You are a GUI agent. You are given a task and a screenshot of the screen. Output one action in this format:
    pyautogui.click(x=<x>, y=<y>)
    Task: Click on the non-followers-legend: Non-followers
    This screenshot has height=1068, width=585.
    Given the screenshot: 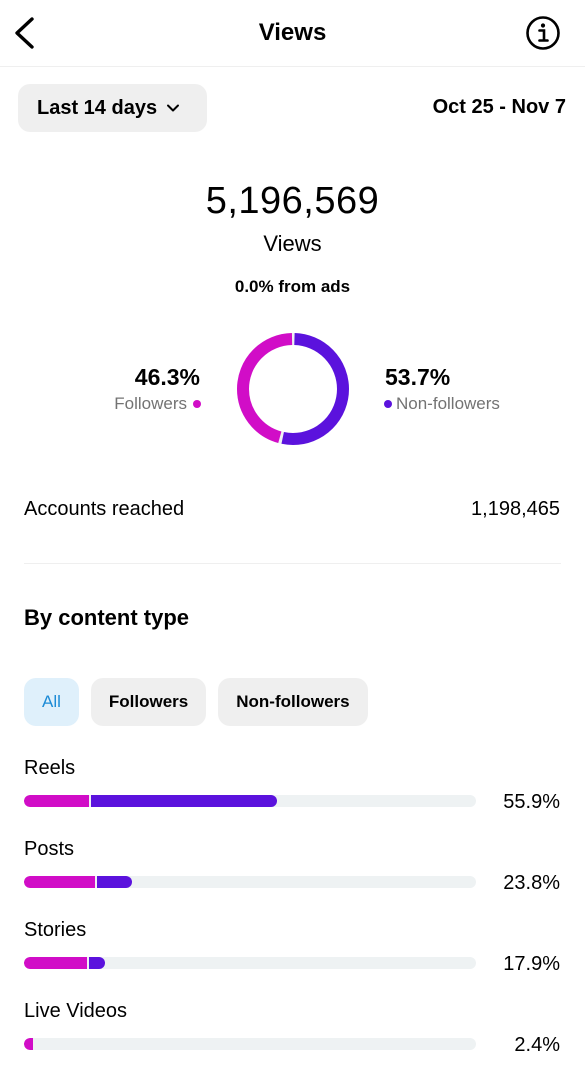 What is the action you would take?
    pyautogui.click(x=442, y=404)
    